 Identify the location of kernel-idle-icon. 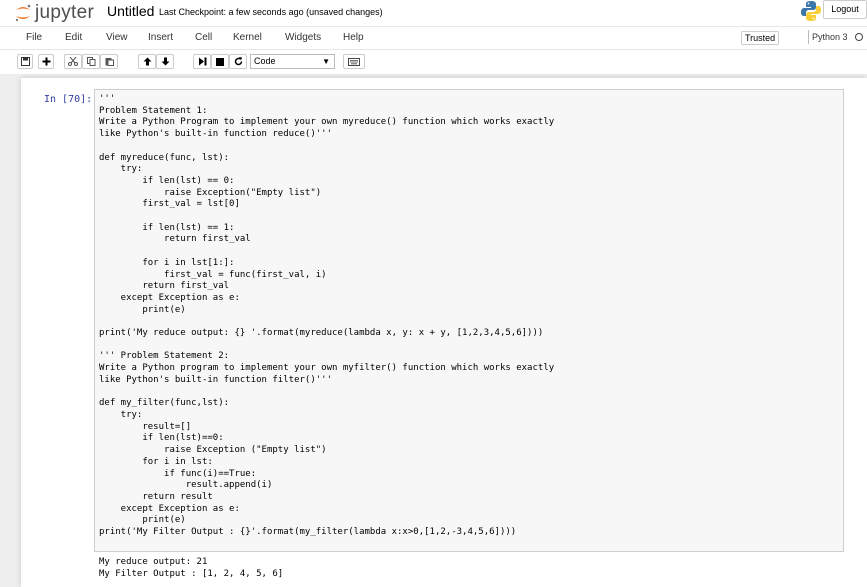
(859, 37).